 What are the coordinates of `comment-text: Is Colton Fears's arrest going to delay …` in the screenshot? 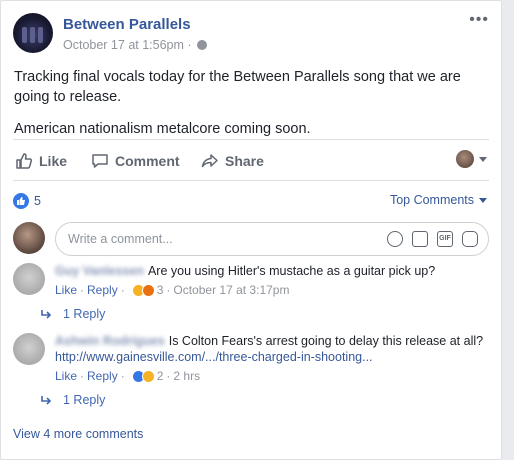 It's located at (326, 341).